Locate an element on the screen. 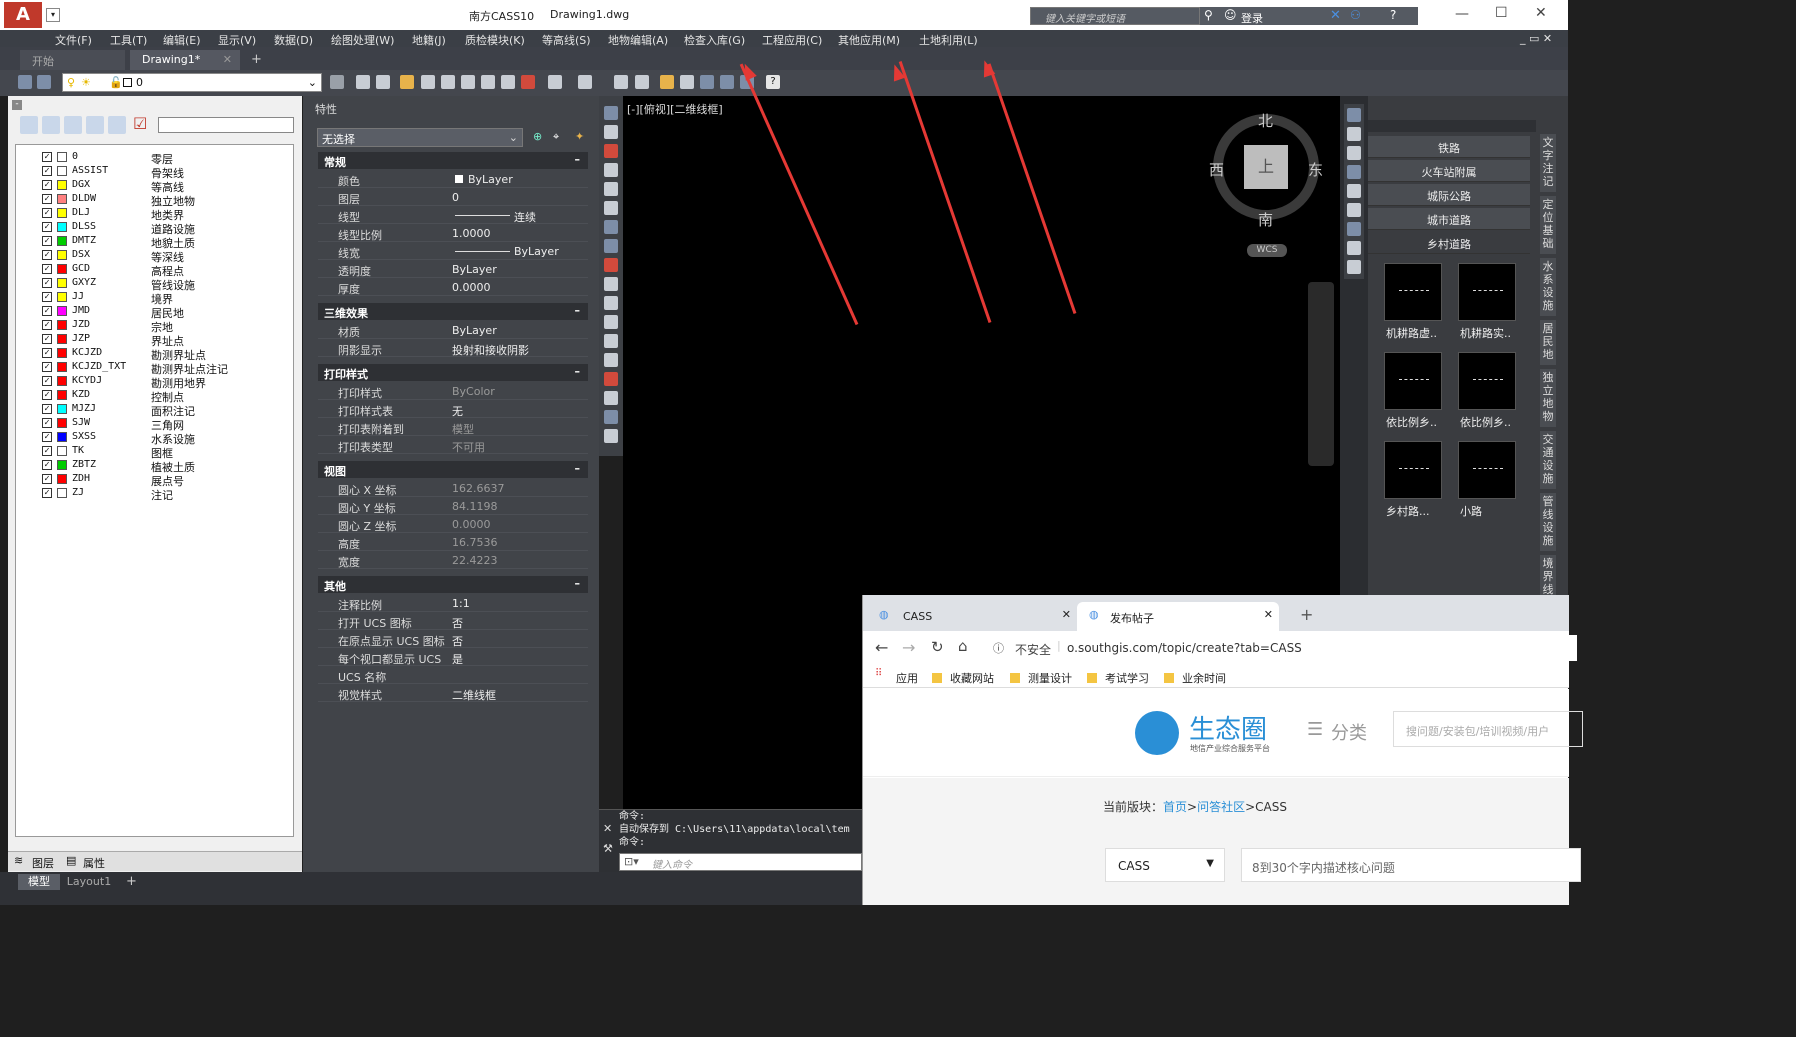  maximize-icon: ☐ is located at coordinates (1501, 13).